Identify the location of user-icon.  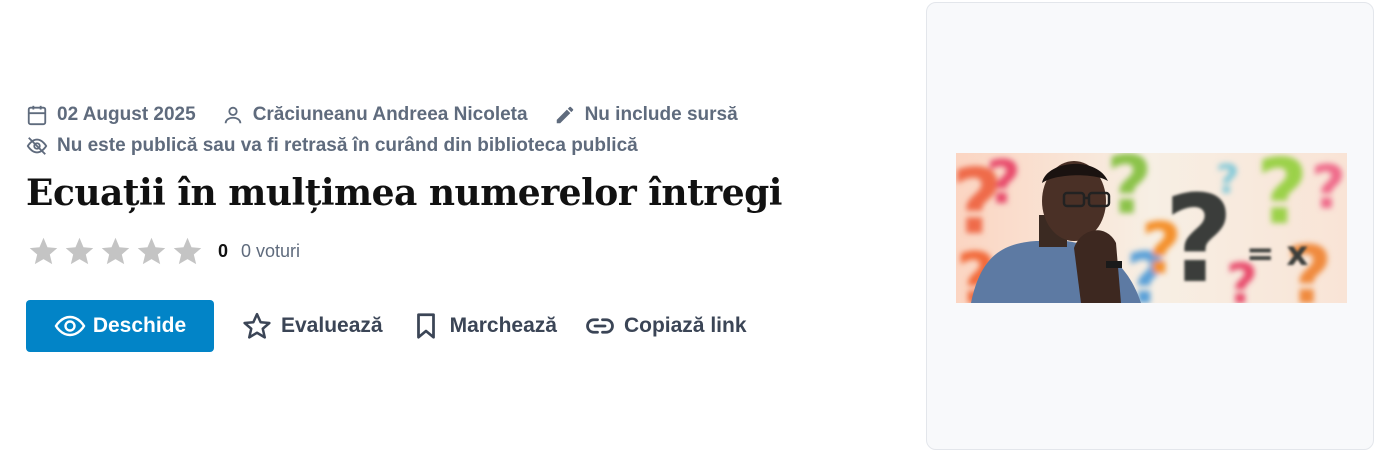
(232, 115).